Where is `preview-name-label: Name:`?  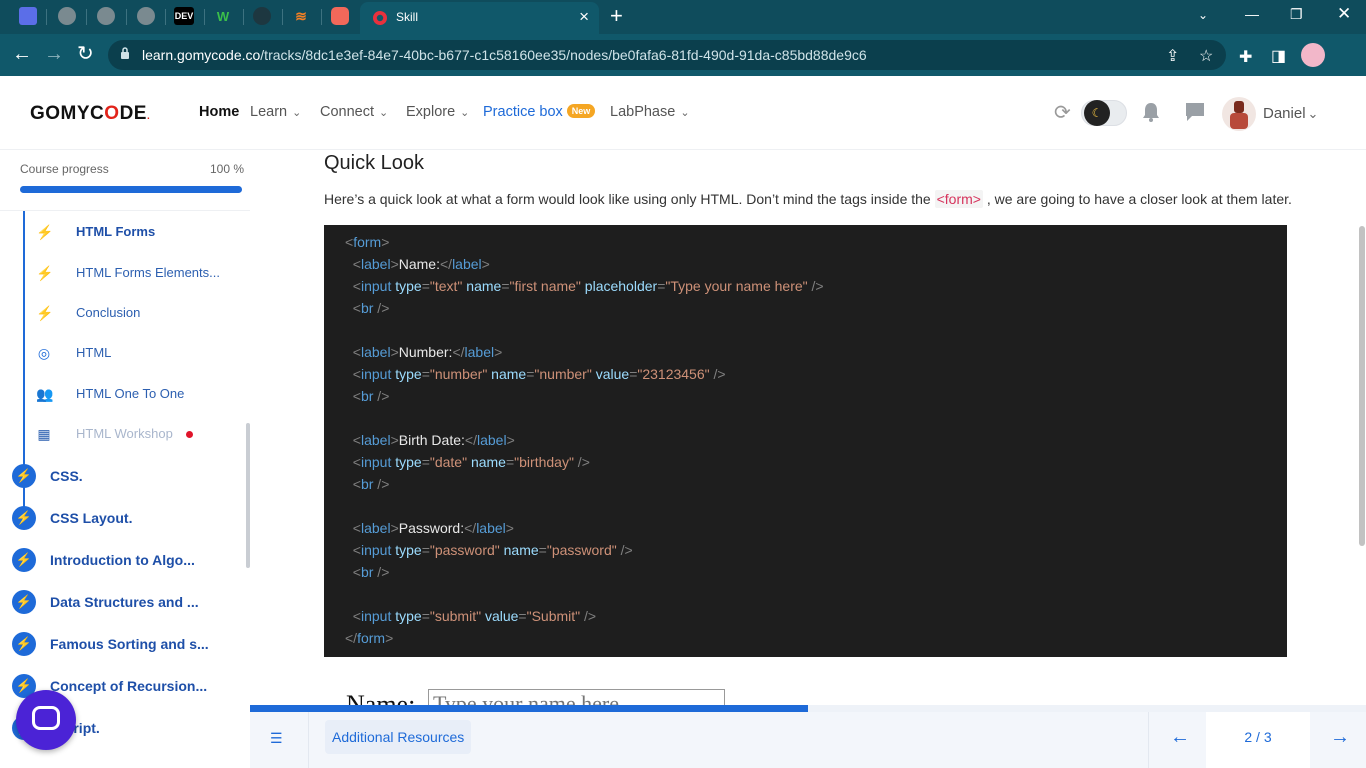
preview-name-label: Name: is located at coordinates (381, 697).